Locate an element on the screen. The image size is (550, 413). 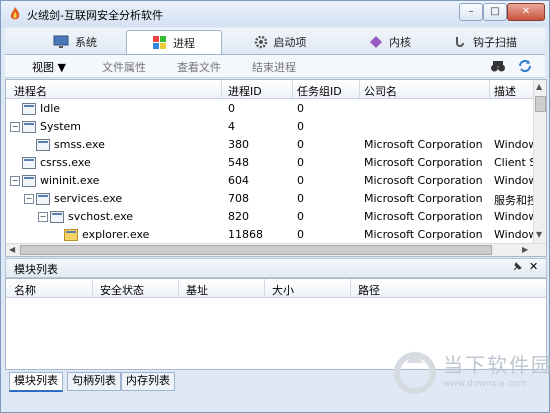
watermark: 当下软件园 www.downxia.com is located at coordinates (471, 375).